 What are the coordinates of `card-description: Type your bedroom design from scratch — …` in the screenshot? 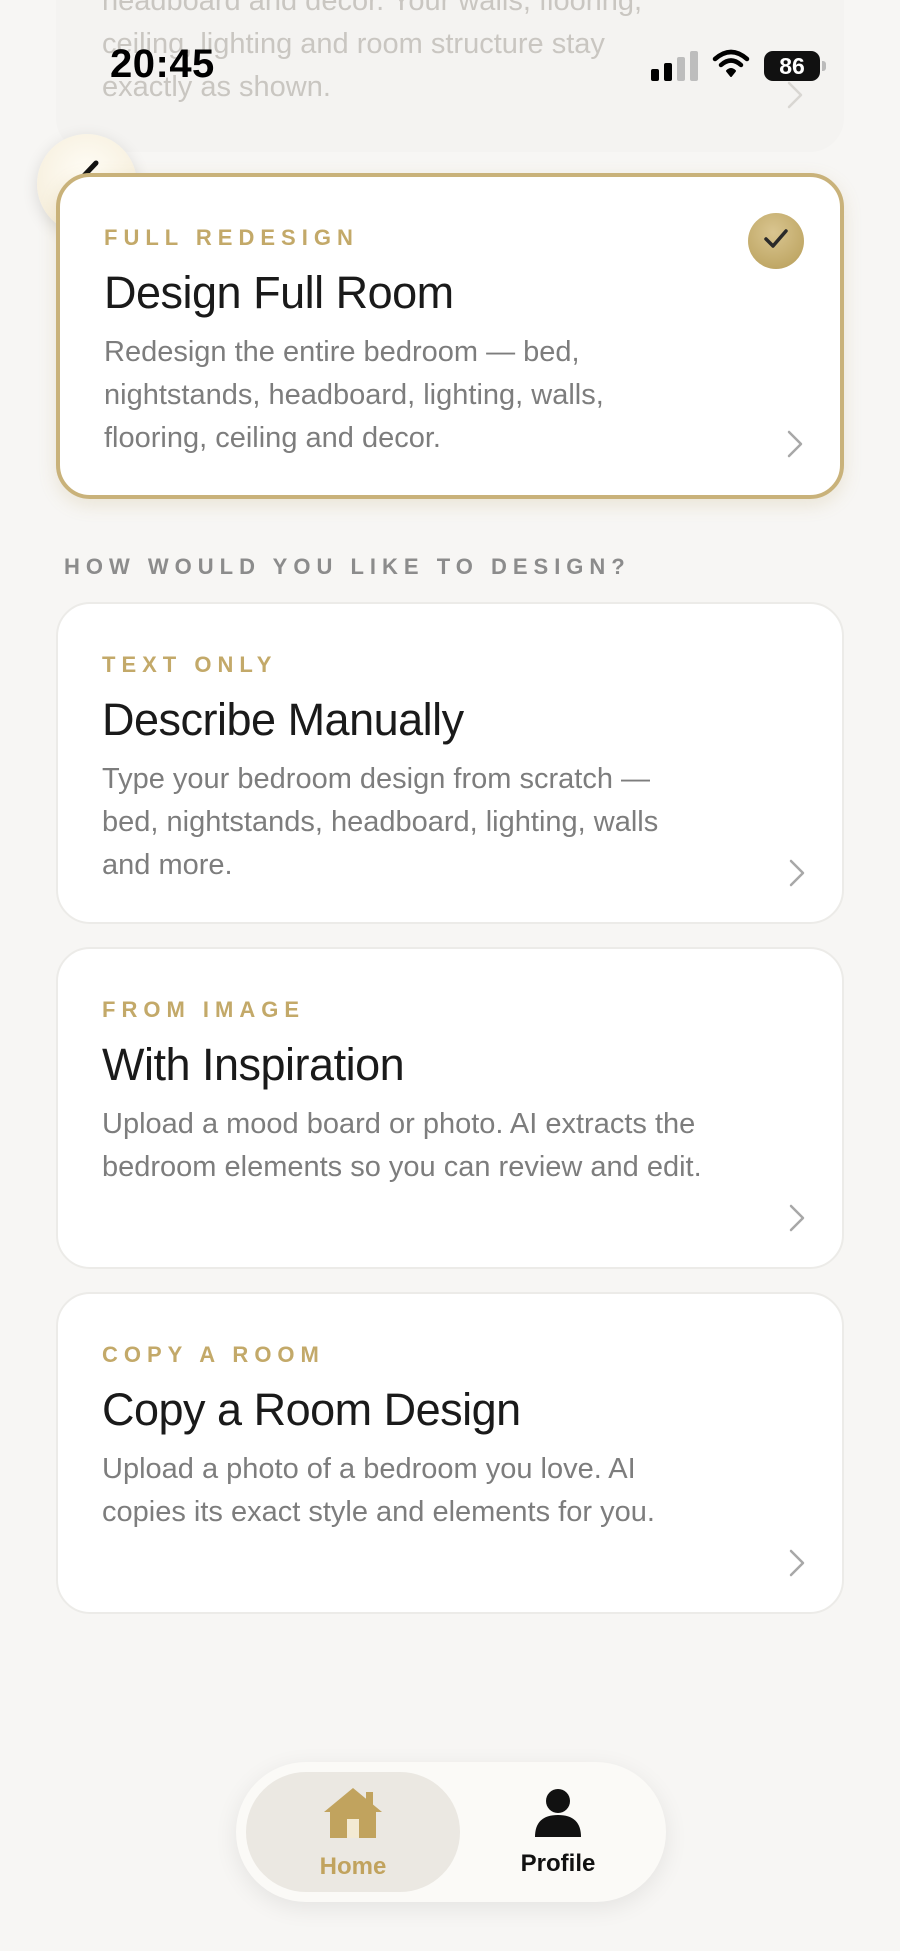 It's located at (380, 822).